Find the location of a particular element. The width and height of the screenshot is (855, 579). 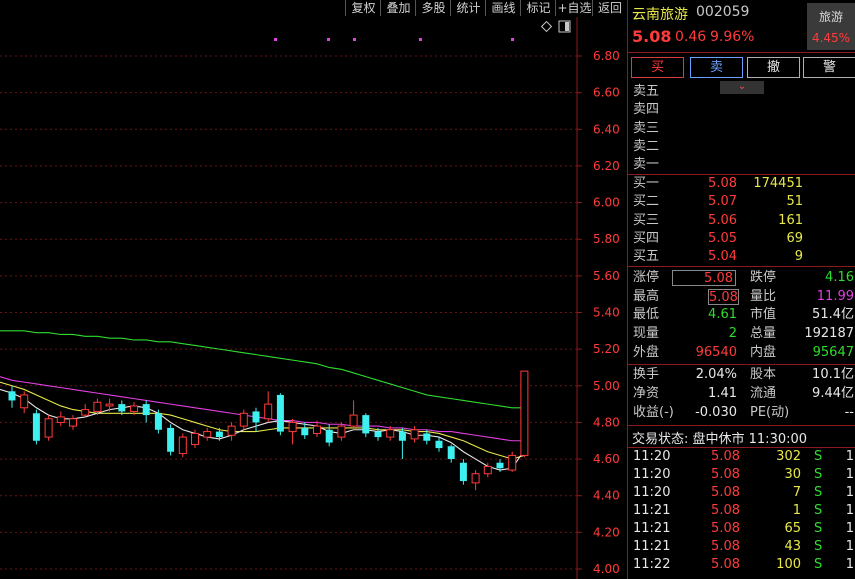

sell-level-row: 卖五 is located at coordinates (741, 92).